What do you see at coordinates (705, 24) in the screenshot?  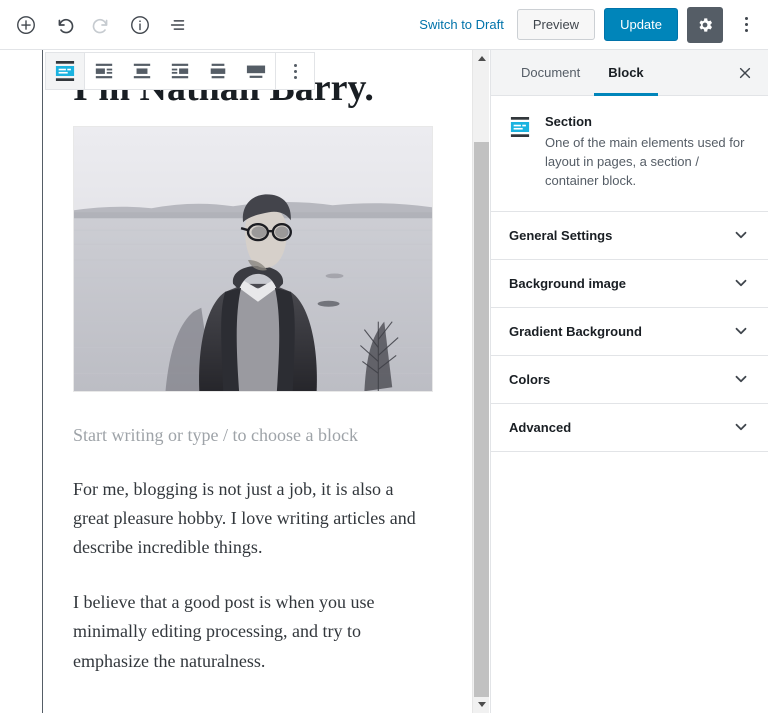 I see `gear-icon` at bounding box center [705, 24].